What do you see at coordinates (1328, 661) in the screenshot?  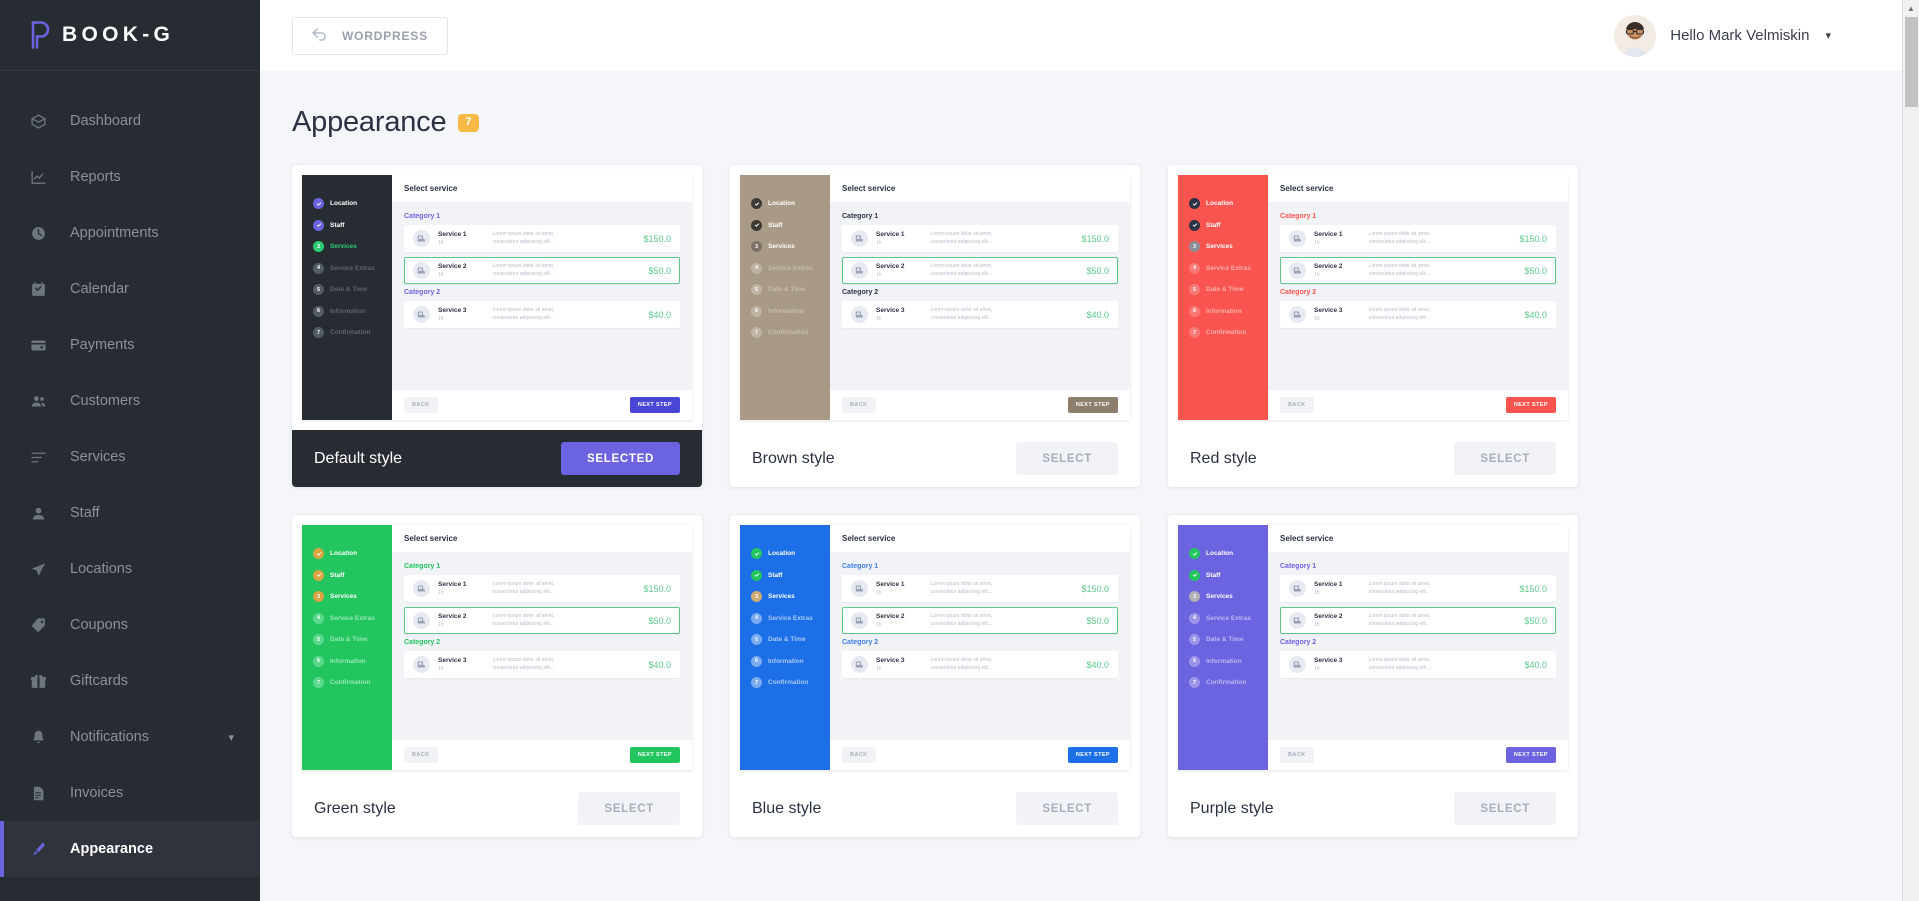 I see `preview-service-name: Service 3` at bounding box center [1328, 661].